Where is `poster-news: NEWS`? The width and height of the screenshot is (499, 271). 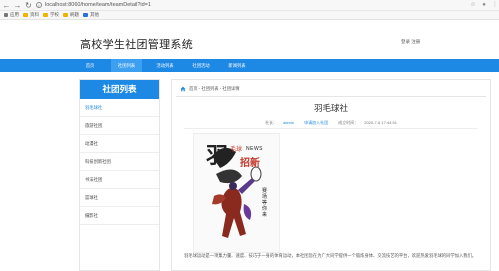
poster-news: NEWS is located at coordinates (254, 149).